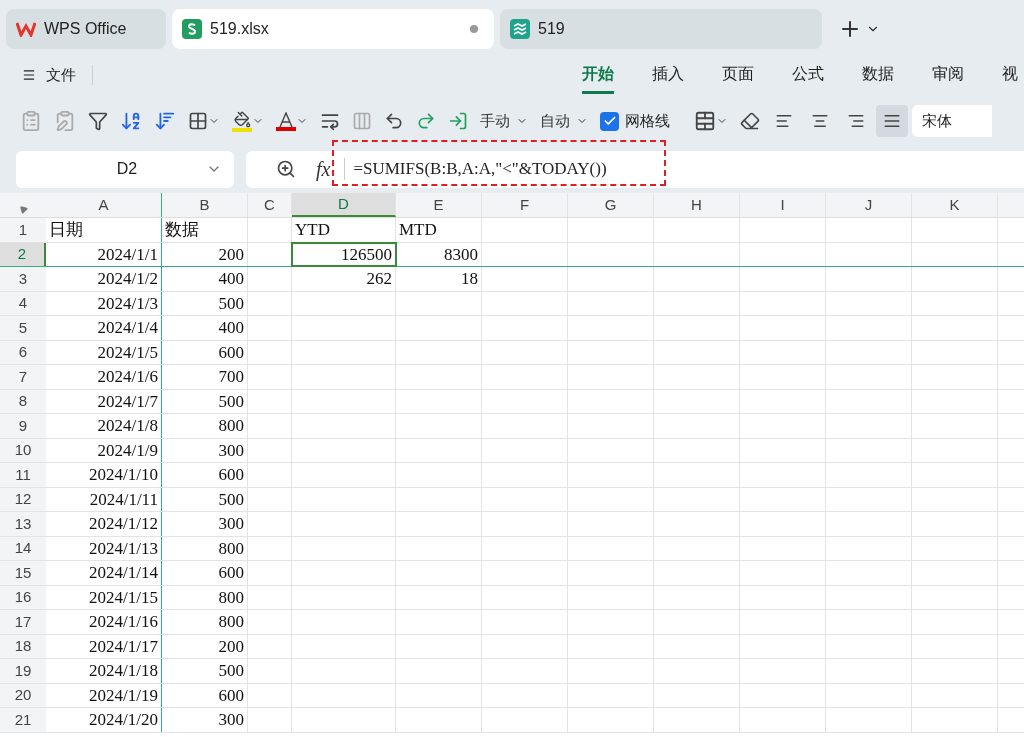 The image size is (1024, 737). What do you see at coordinates (23, 646) in the screenshot?
I see `row-header: 18` at bounding box center [23, 646].